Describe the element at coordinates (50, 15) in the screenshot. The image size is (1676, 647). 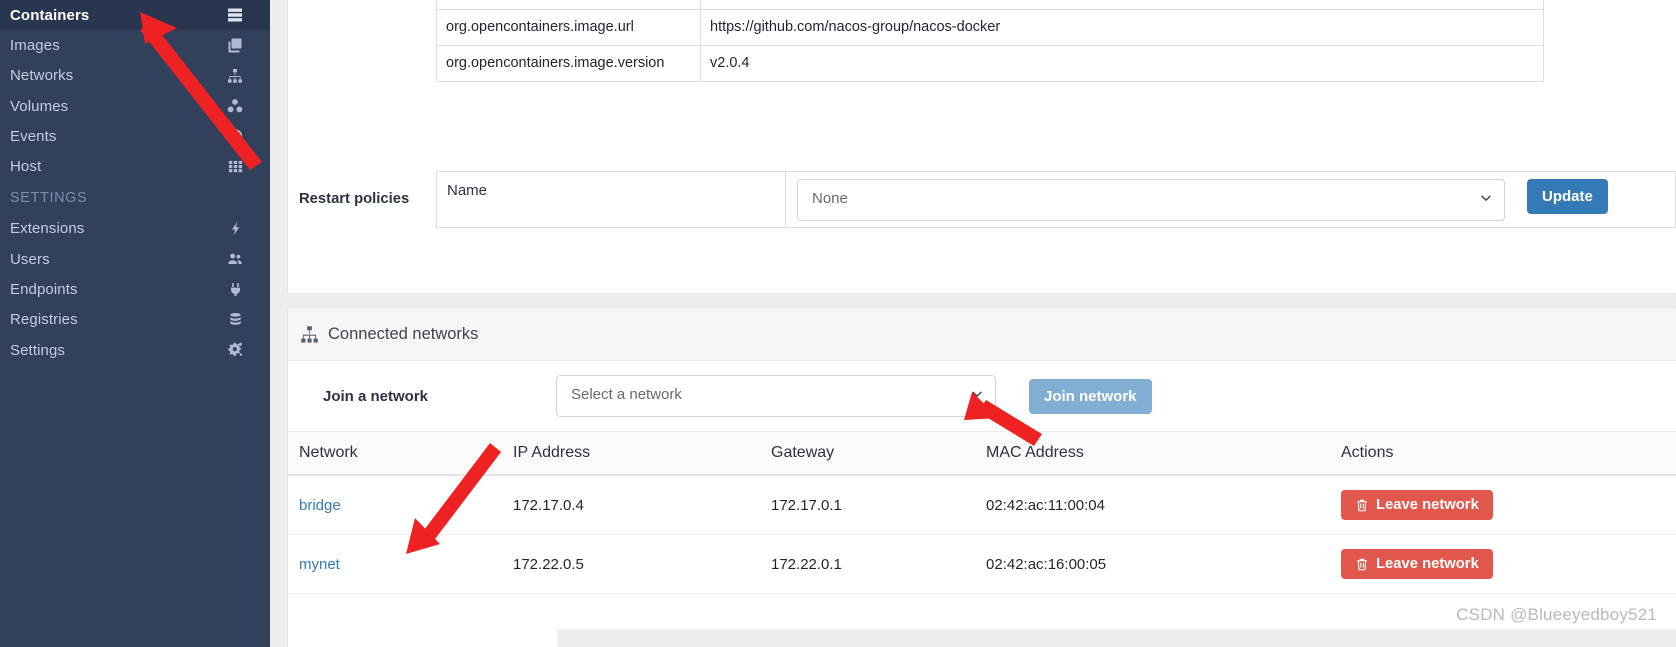
I see `sidebar-item-label: Containers` at that location.